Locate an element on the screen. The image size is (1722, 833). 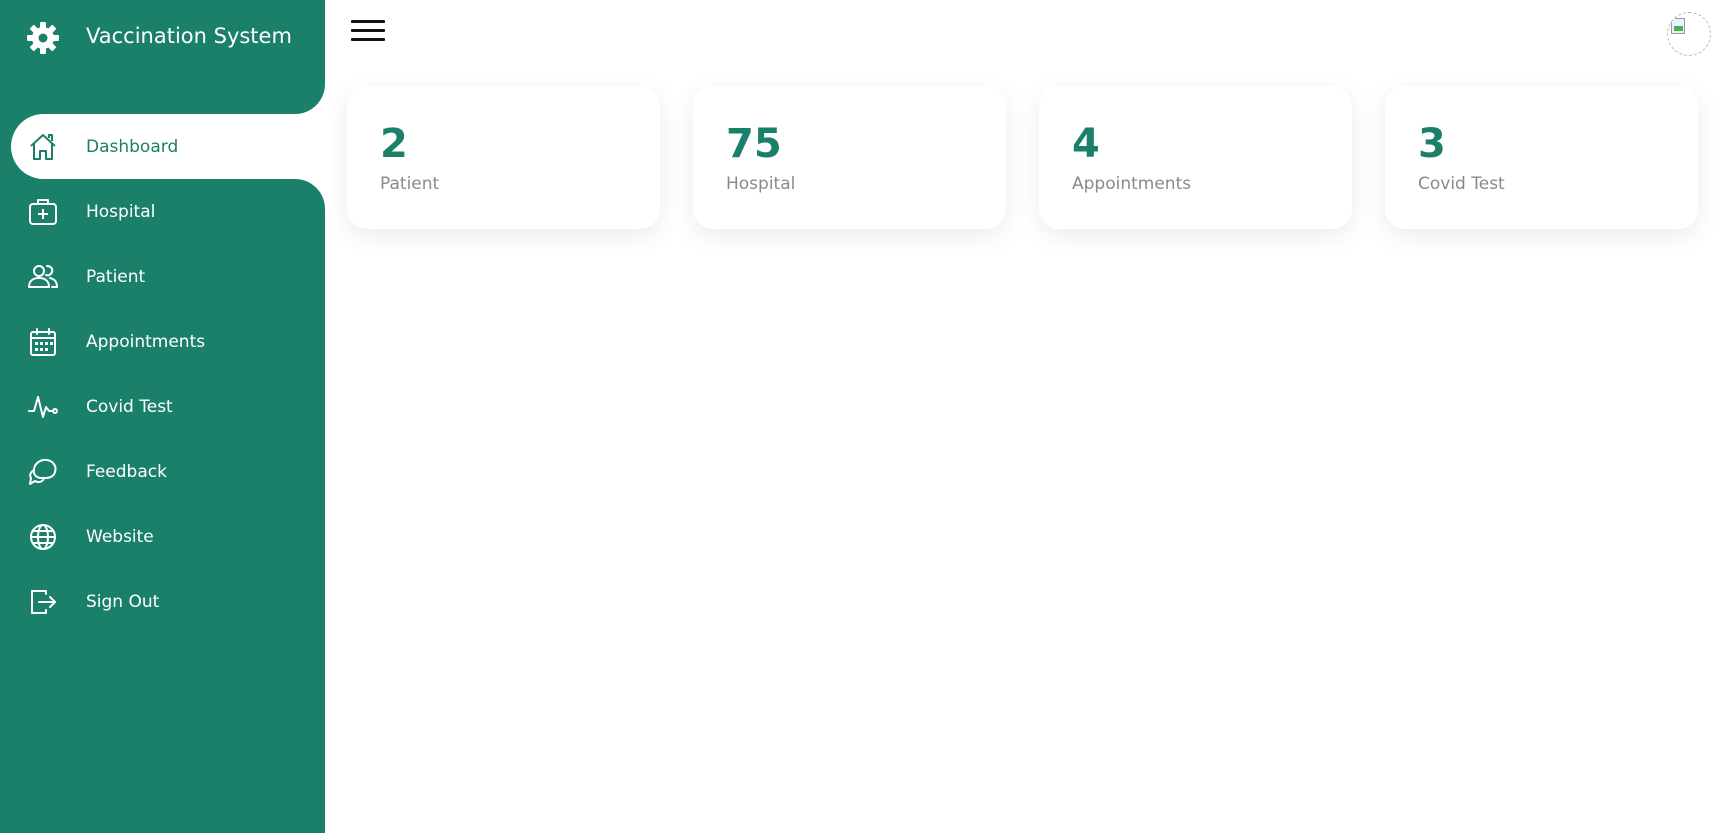
stat-number: 2 is located at coordinates (394, 144).